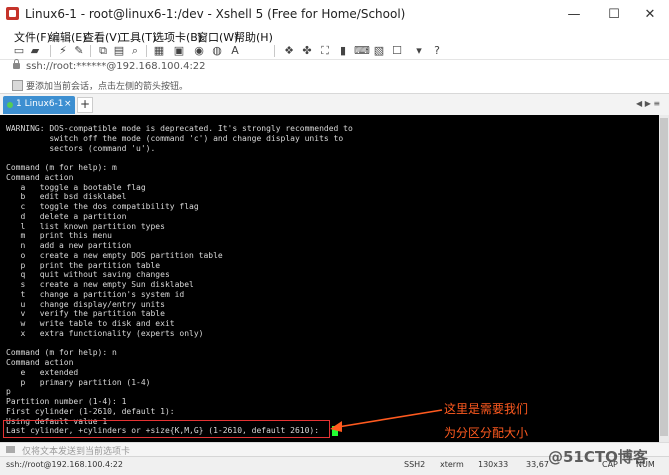 Image resolution: width=669 pixels, height=475 pixels. I want to click on tab-linux6-1: 1 Linux6-1 ×, so click(39, 105).